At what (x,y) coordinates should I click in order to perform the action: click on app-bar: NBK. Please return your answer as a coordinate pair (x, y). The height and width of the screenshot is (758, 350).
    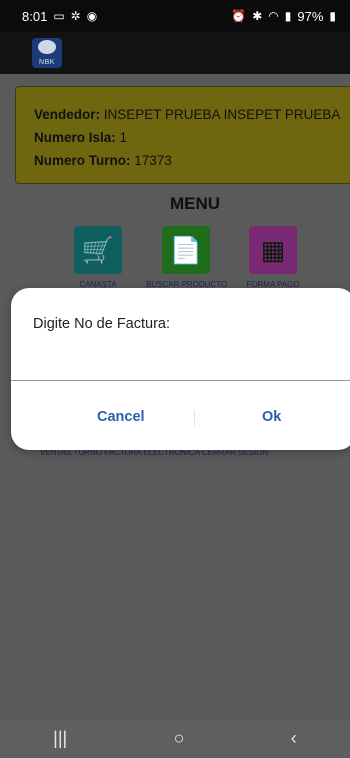
    Looking at the image, I should click on (175, 53).